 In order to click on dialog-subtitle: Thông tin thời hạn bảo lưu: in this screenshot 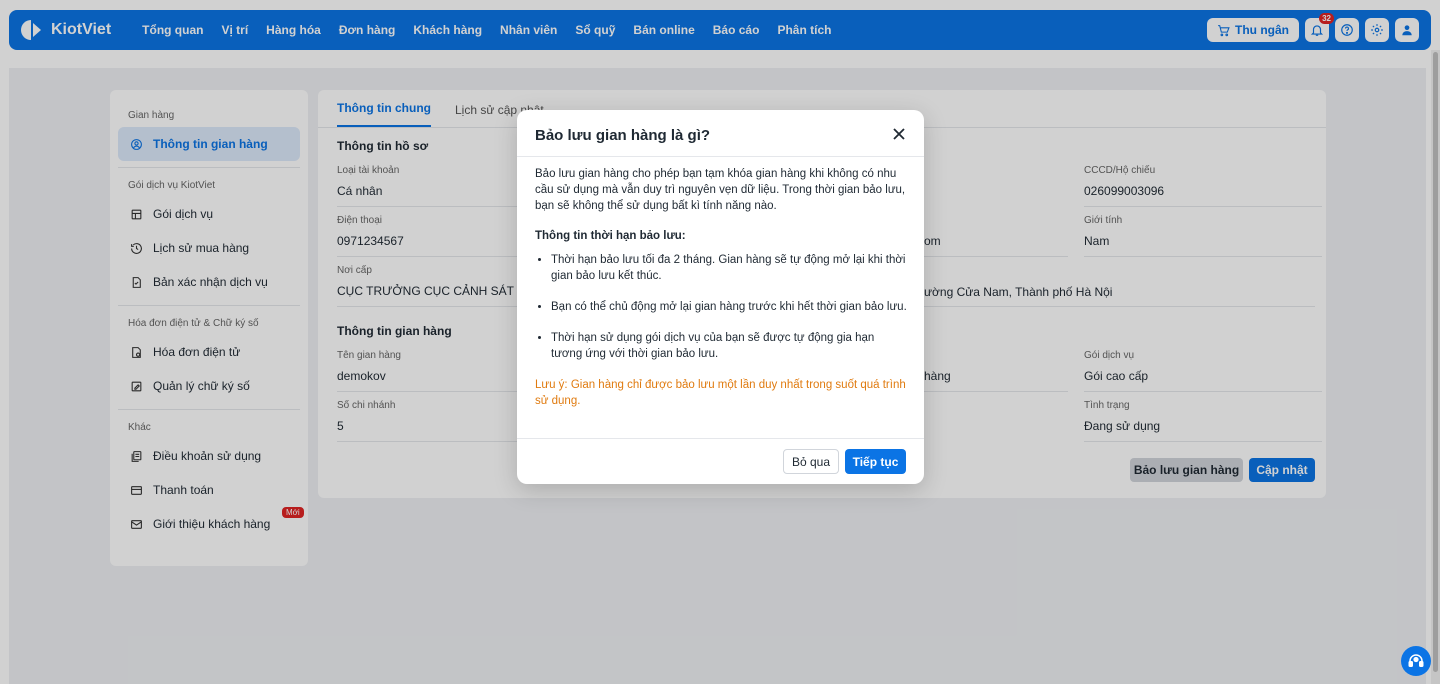, I will do `click(610, 236)`.